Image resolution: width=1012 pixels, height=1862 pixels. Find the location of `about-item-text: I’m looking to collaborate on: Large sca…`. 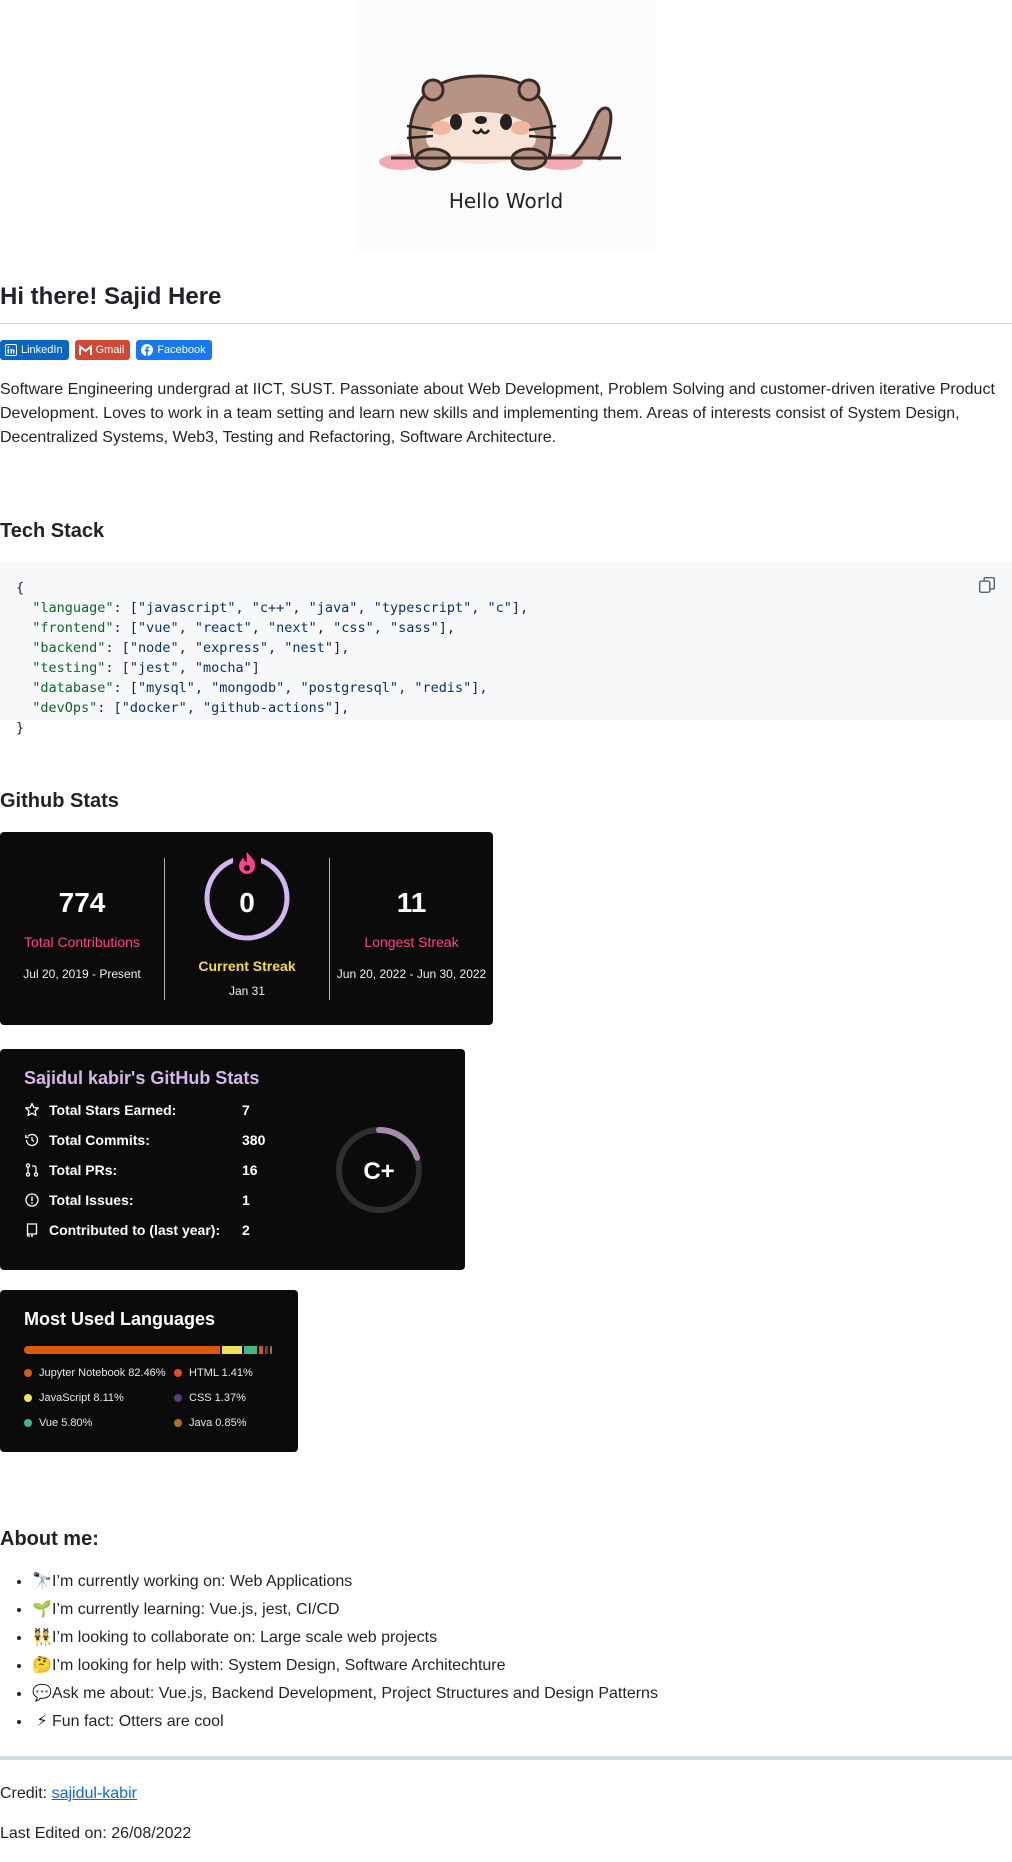

about-item-text: I’m looking to collaborate on: Large sca… is located at coordinates (245, 1637).